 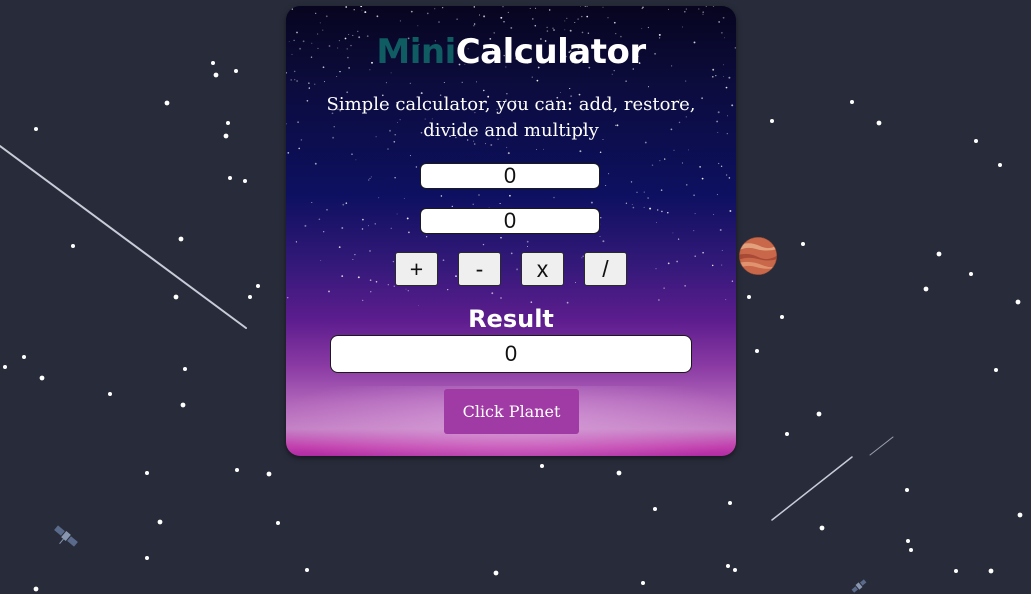 What do you see at coordinates (123, 237) in the screenshot?
I see `shooting-star` at bounding box center [123, 237].